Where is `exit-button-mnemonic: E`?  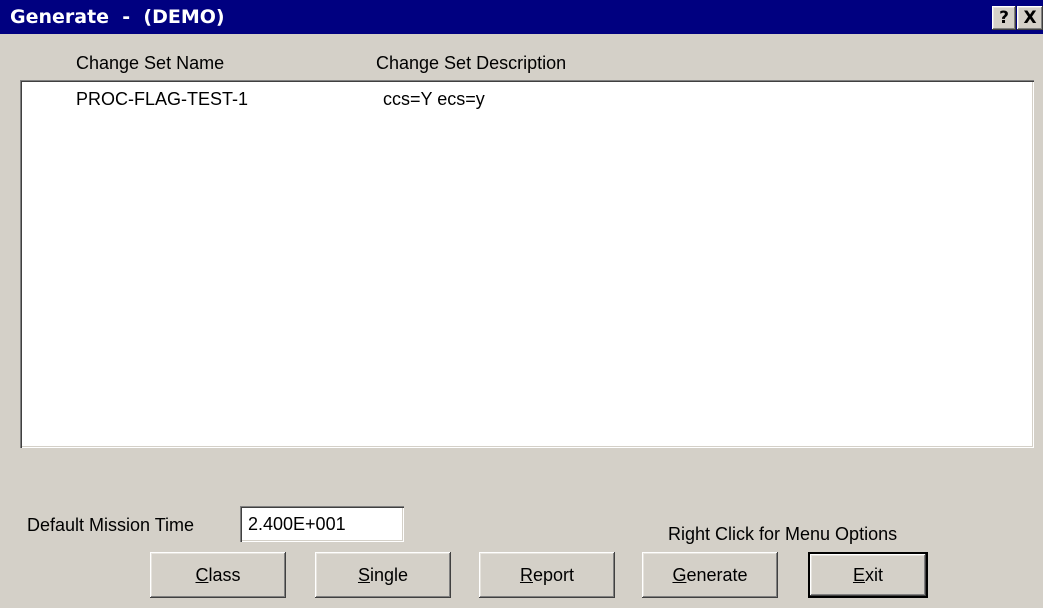 exit-button-mnemonic: E is located at coordinates (858, 575).